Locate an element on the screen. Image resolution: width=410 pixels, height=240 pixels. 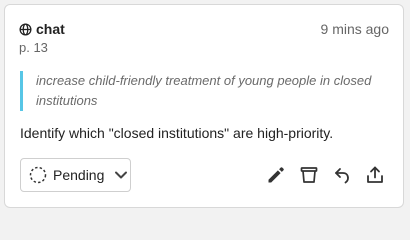
globe-icon is located at coordinates (25, 29).